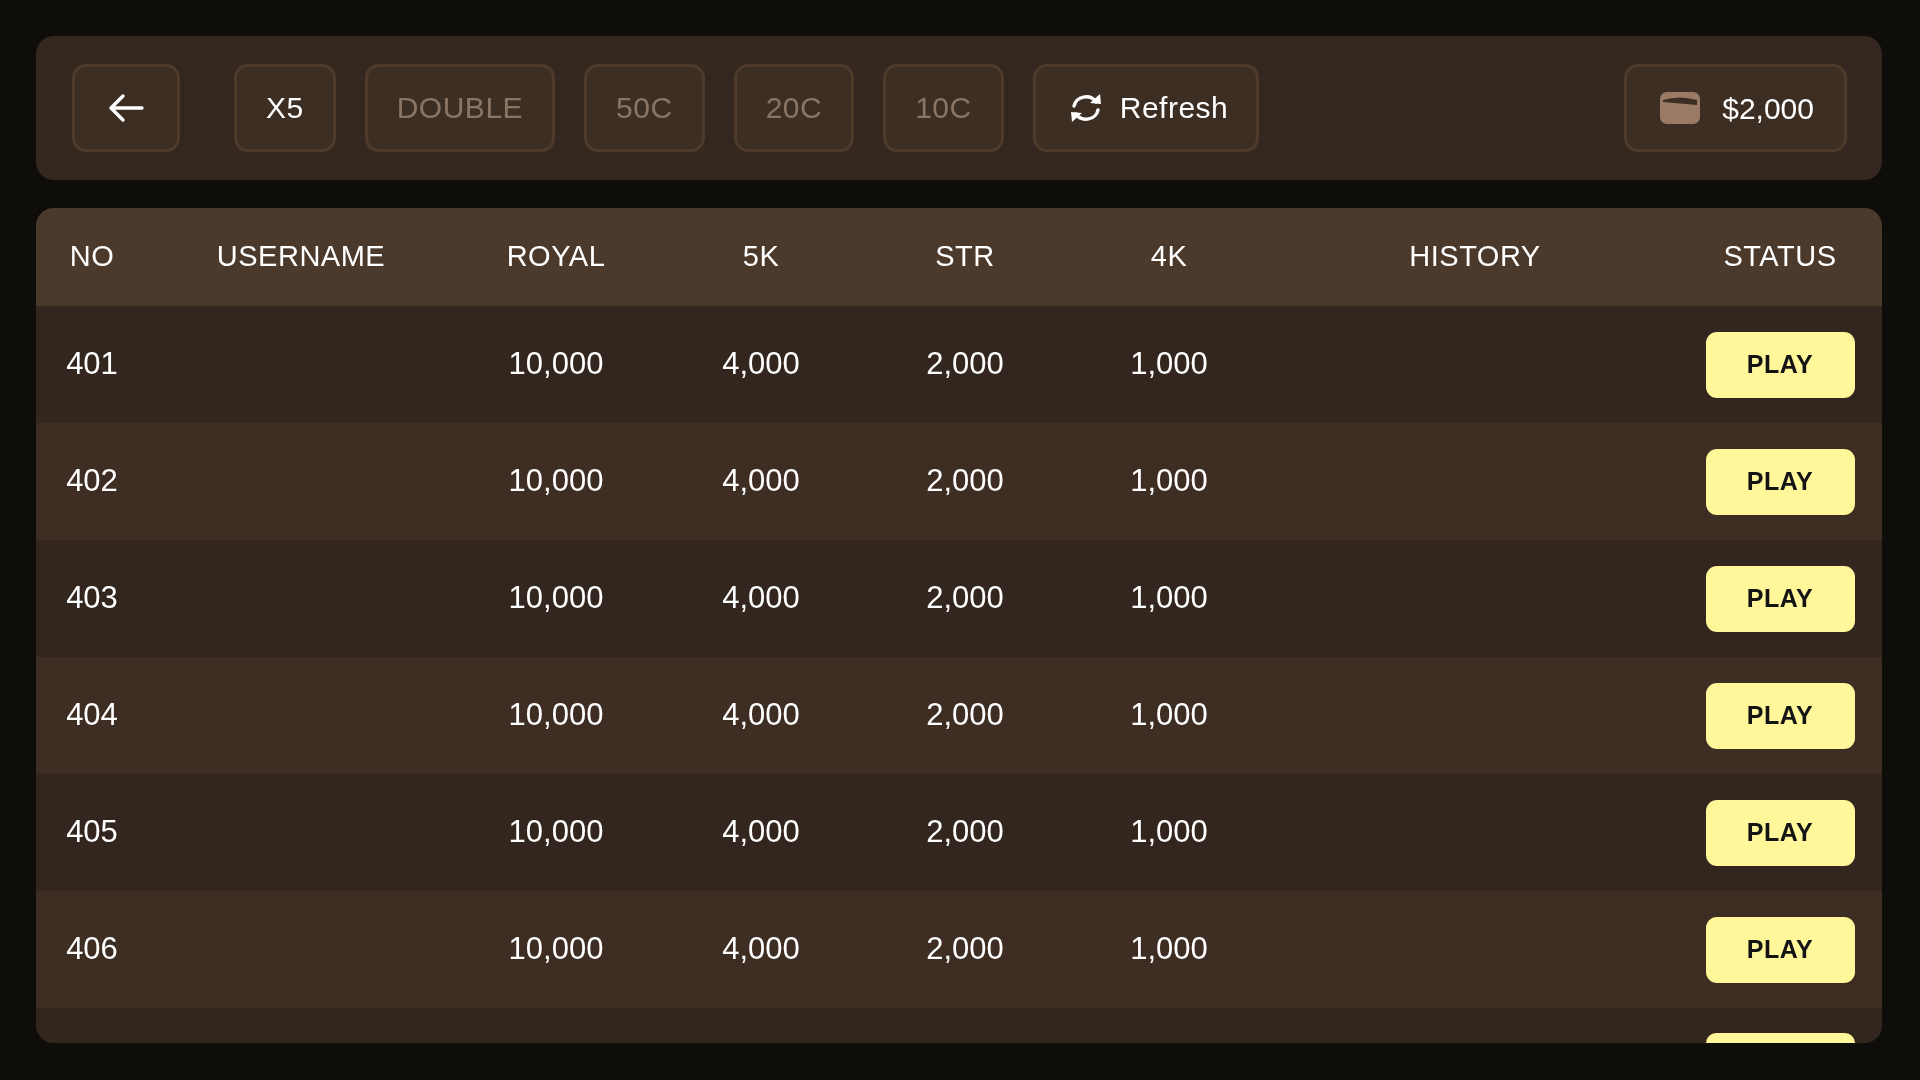  What do you see at coordinates (92, 715) in the screenshot?
I see `table-cell-text: 404` at bounding box center [92, 715].